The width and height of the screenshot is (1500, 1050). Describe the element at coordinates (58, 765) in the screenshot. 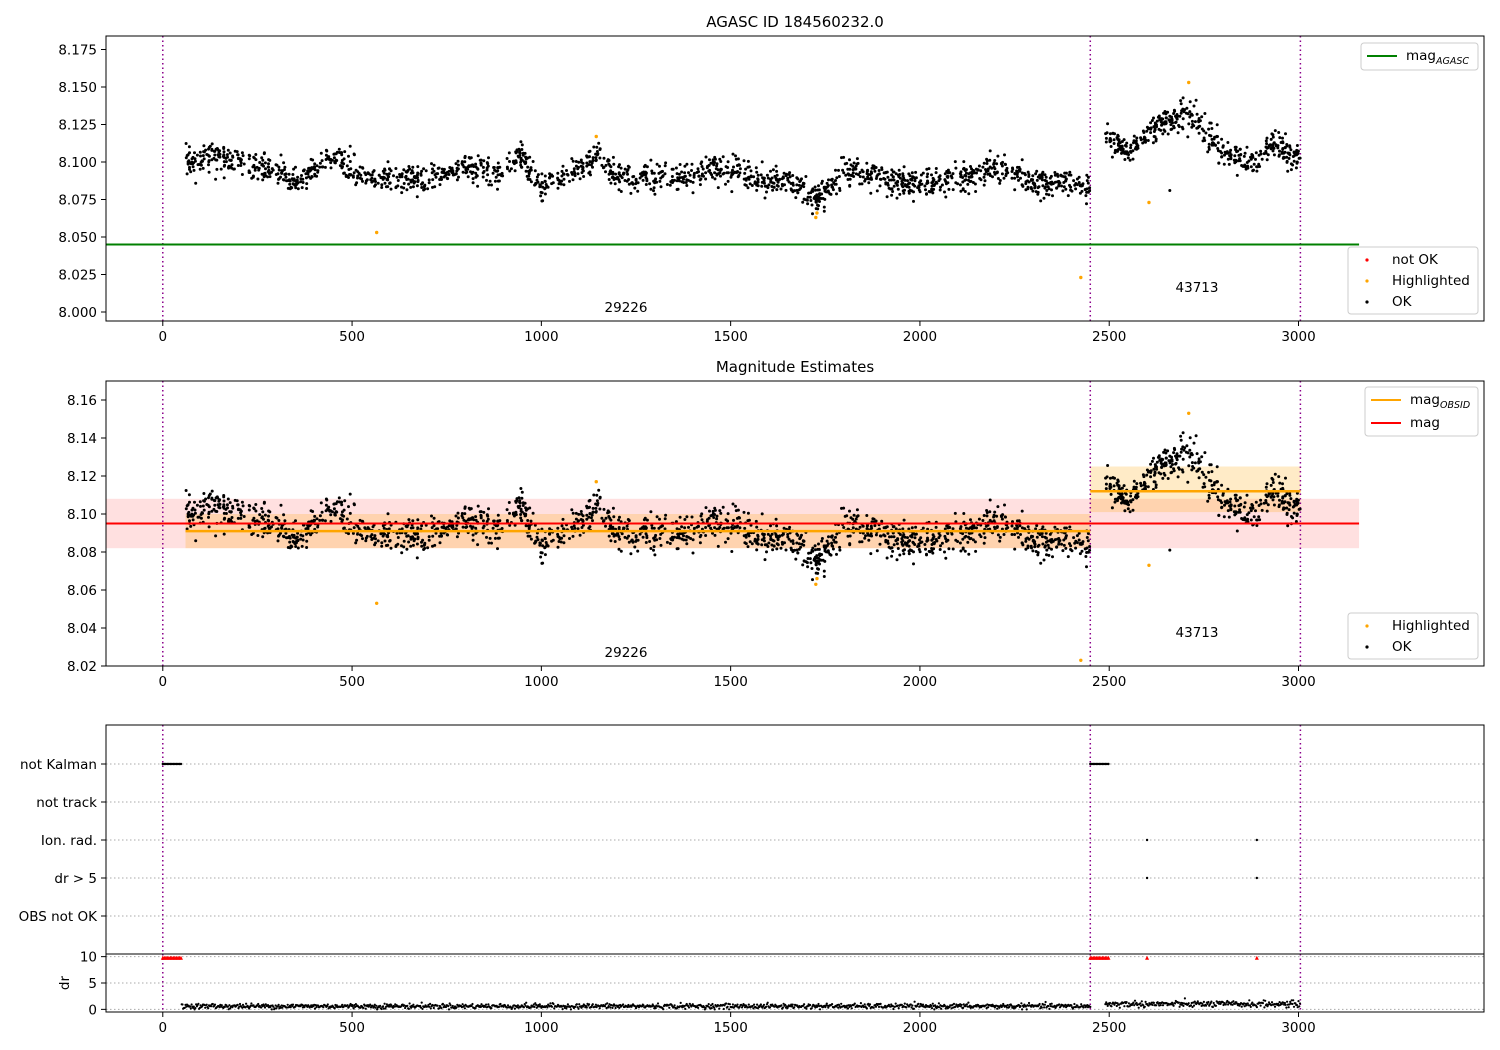

I see `flag-category-label: not Kalman` at that location.